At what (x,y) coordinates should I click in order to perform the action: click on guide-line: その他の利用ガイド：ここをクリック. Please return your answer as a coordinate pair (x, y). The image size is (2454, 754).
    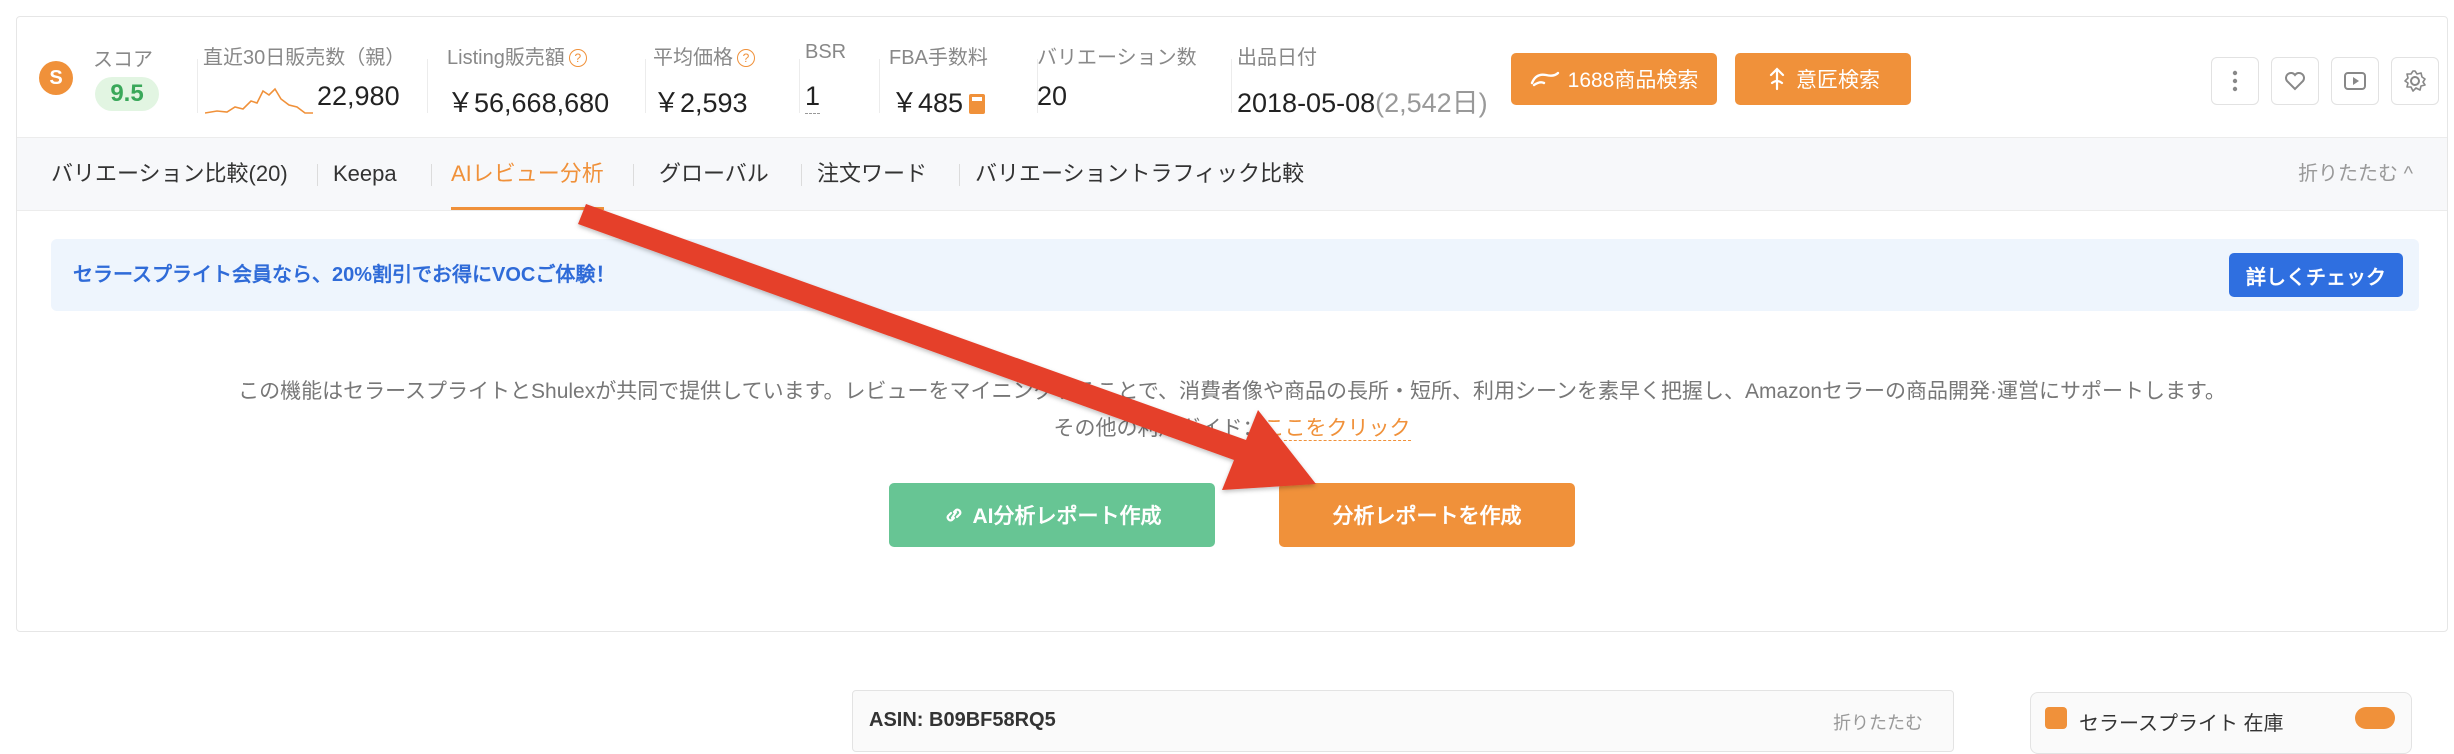
    Looking at the image, I should click on (1232, 429).